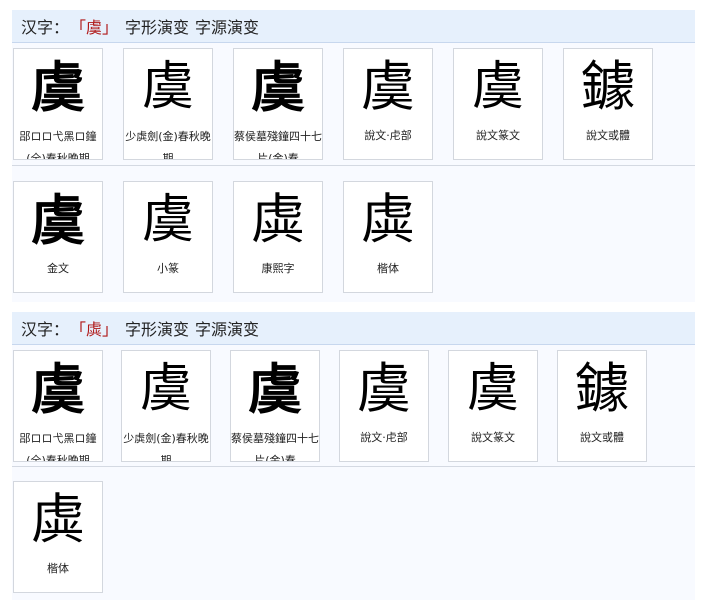  Describe the element at coordinates (94, 27) in the screenshot. I see `header-character: 「虞」` at that location.